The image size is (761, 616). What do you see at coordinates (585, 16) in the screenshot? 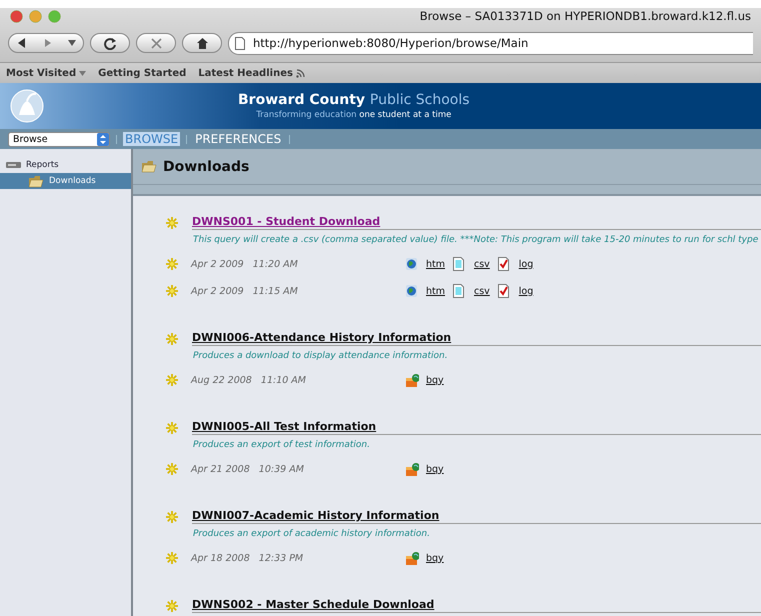
I see `window-title: Browse – SA013371D on HYPERIONDB1.broward.k12.fl.us` at bounding box center [585, 16].